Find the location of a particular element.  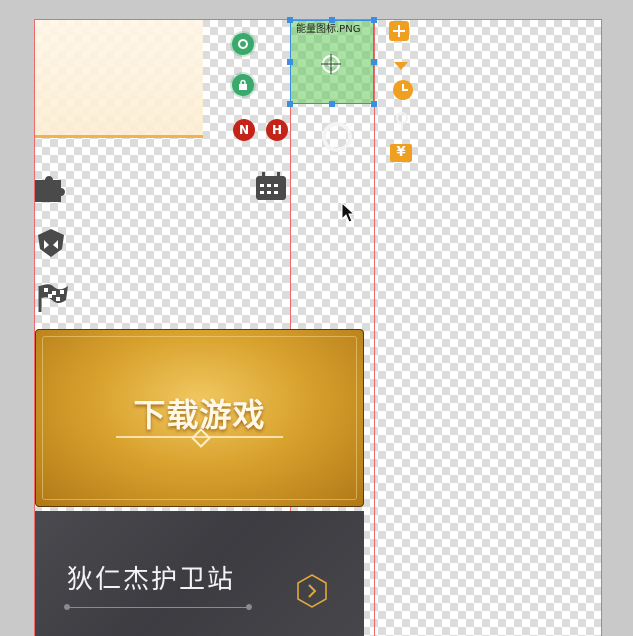

yen-symbol: ¥ is located at coordinates (401, 152).